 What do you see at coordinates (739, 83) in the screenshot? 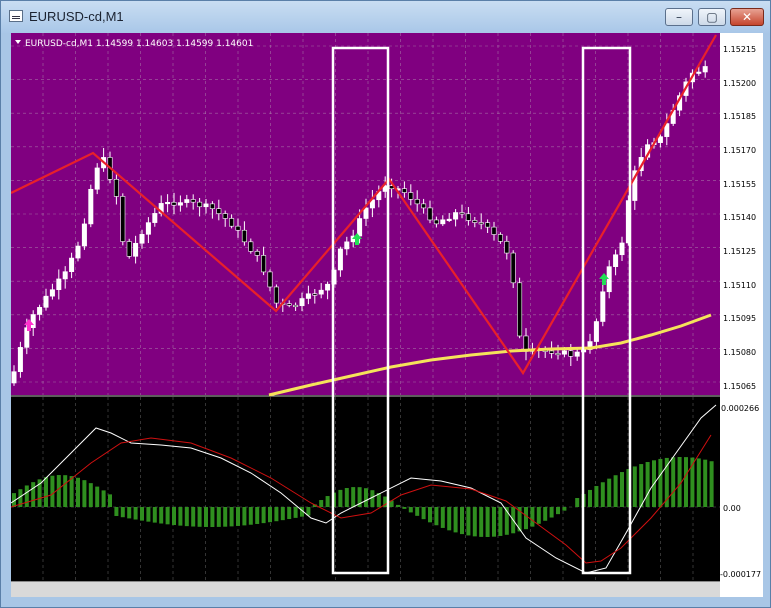
I see `price-label: 1.15200` at bounding box center [739, 83].